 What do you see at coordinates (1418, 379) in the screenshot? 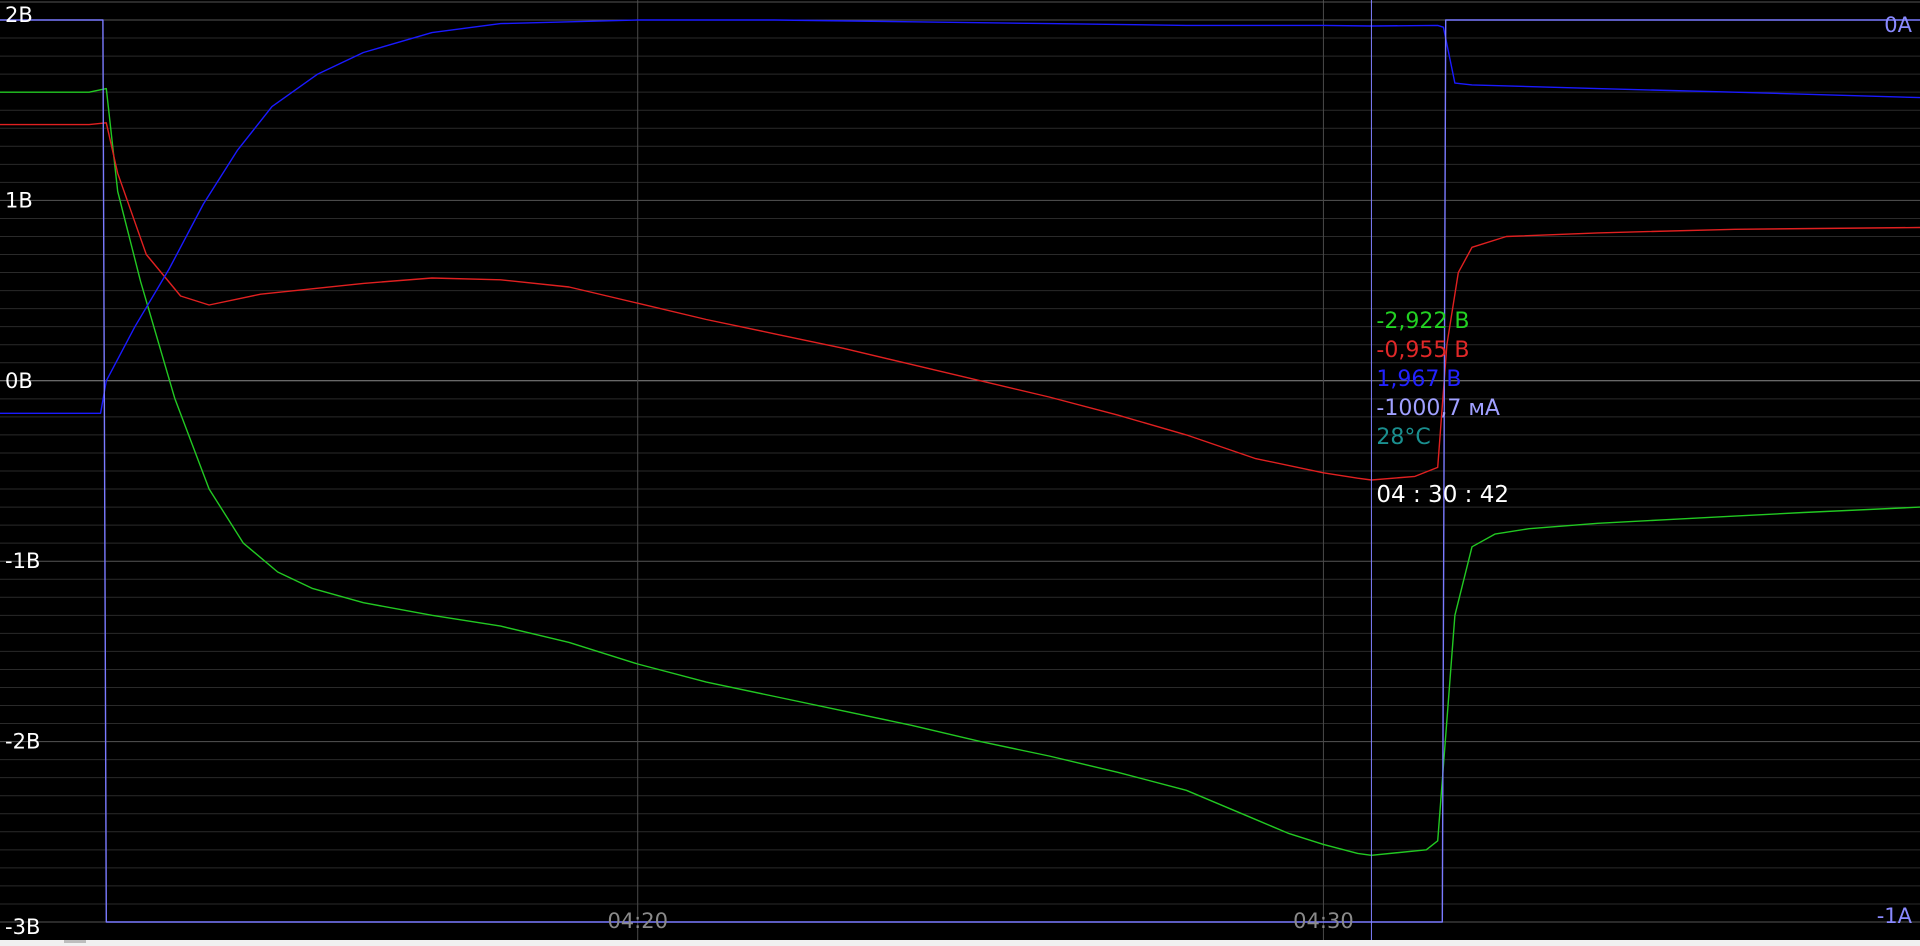
I see `cursor-readout: 1,967 В` at bounding box center [1418, 379].